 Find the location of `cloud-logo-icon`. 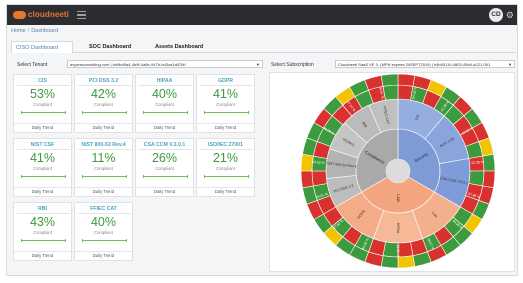

cloud-logo-icon is located at coordinates (19, 15).